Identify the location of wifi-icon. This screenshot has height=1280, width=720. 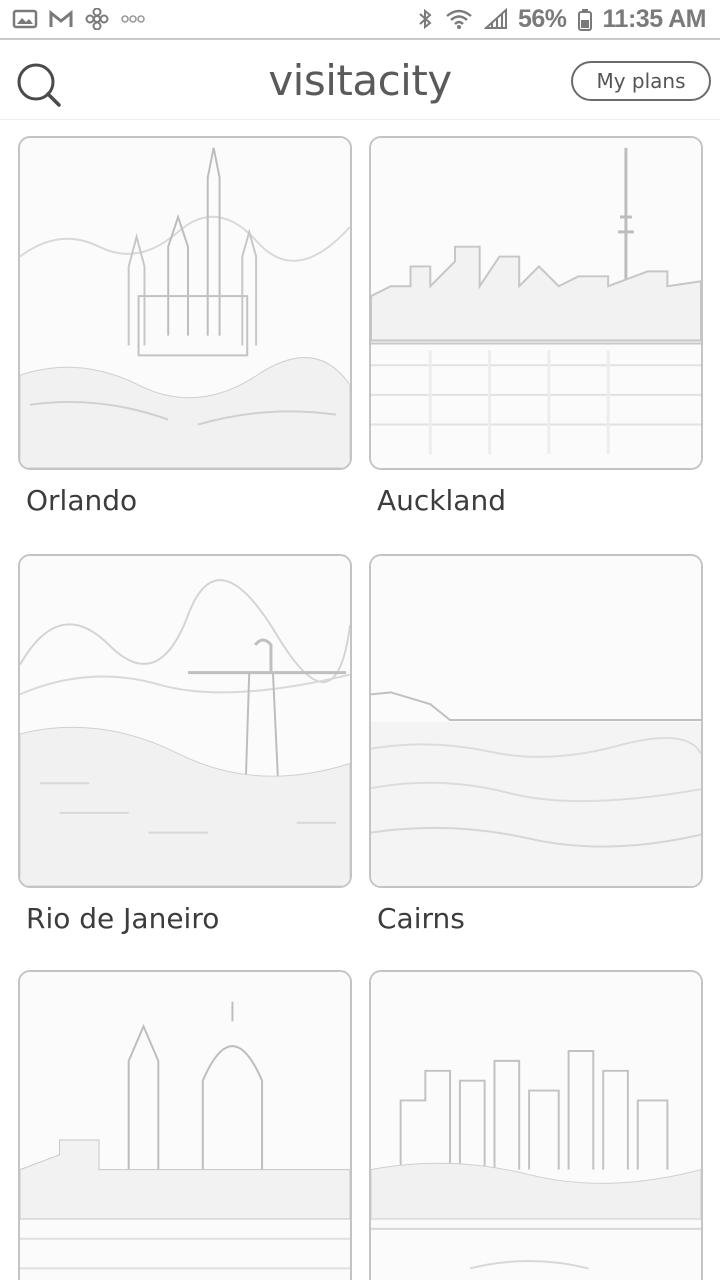
(459, 19).